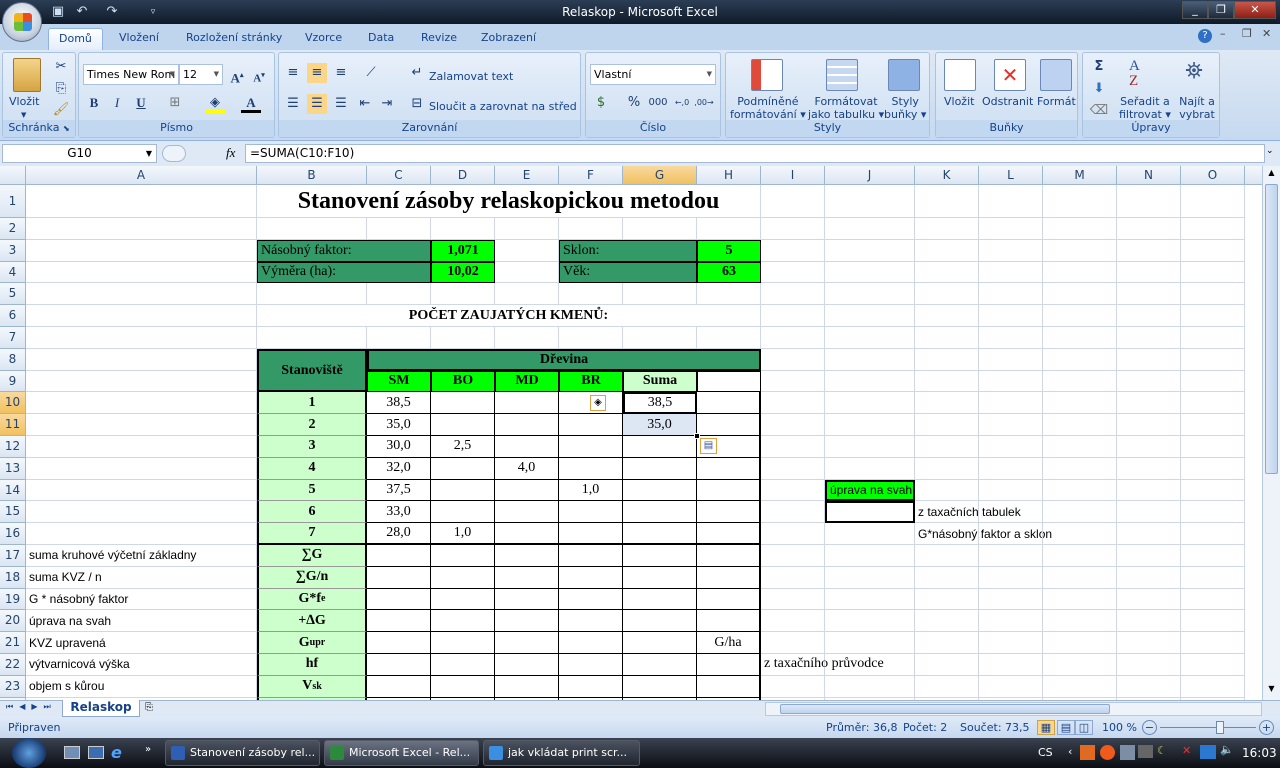  Describe the element at coordinates (463, 338) in the screenshot. I see `cell-D7` at that location.